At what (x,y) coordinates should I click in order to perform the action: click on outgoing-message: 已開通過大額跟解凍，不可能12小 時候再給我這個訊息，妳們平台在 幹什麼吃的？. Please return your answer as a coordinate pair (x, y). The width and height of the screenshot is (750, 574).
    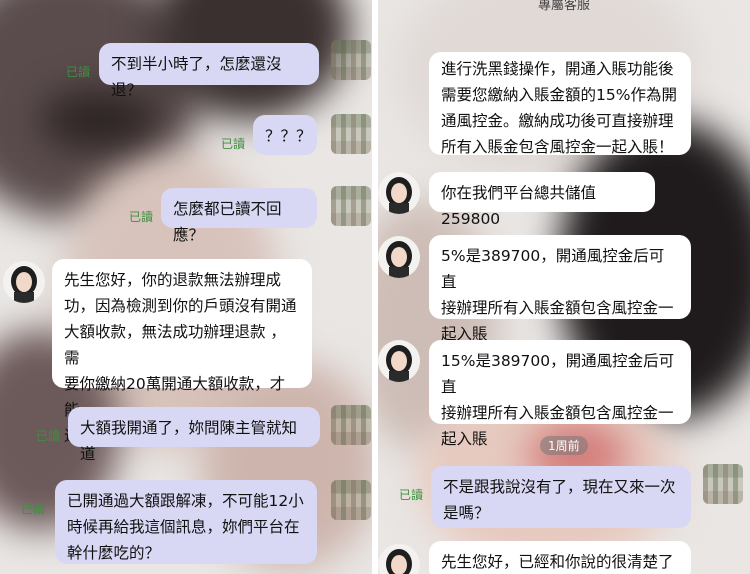
    Looking at the image, I should click on (186, 522).